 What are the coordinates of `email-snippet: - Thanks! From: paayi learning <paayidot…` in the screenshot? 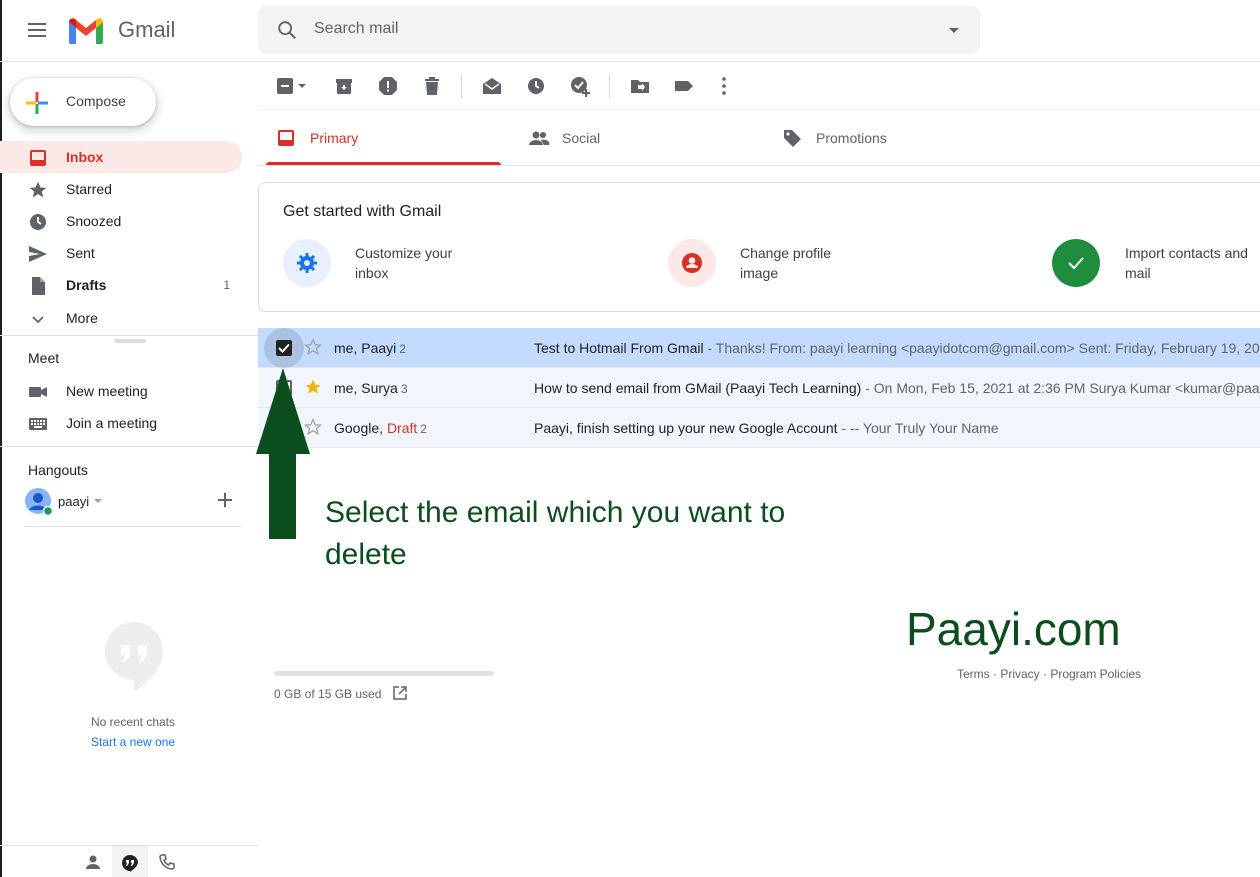 It's located at (981, 348).